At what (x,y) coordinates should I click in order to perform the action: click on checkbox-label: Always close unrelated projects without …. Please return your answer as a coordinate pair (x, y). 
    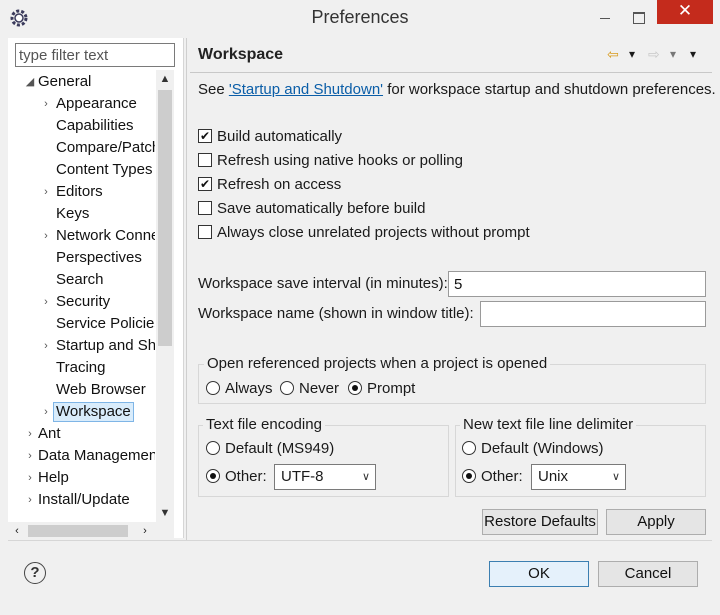
    Looking at the image, I should click on (373, 232).